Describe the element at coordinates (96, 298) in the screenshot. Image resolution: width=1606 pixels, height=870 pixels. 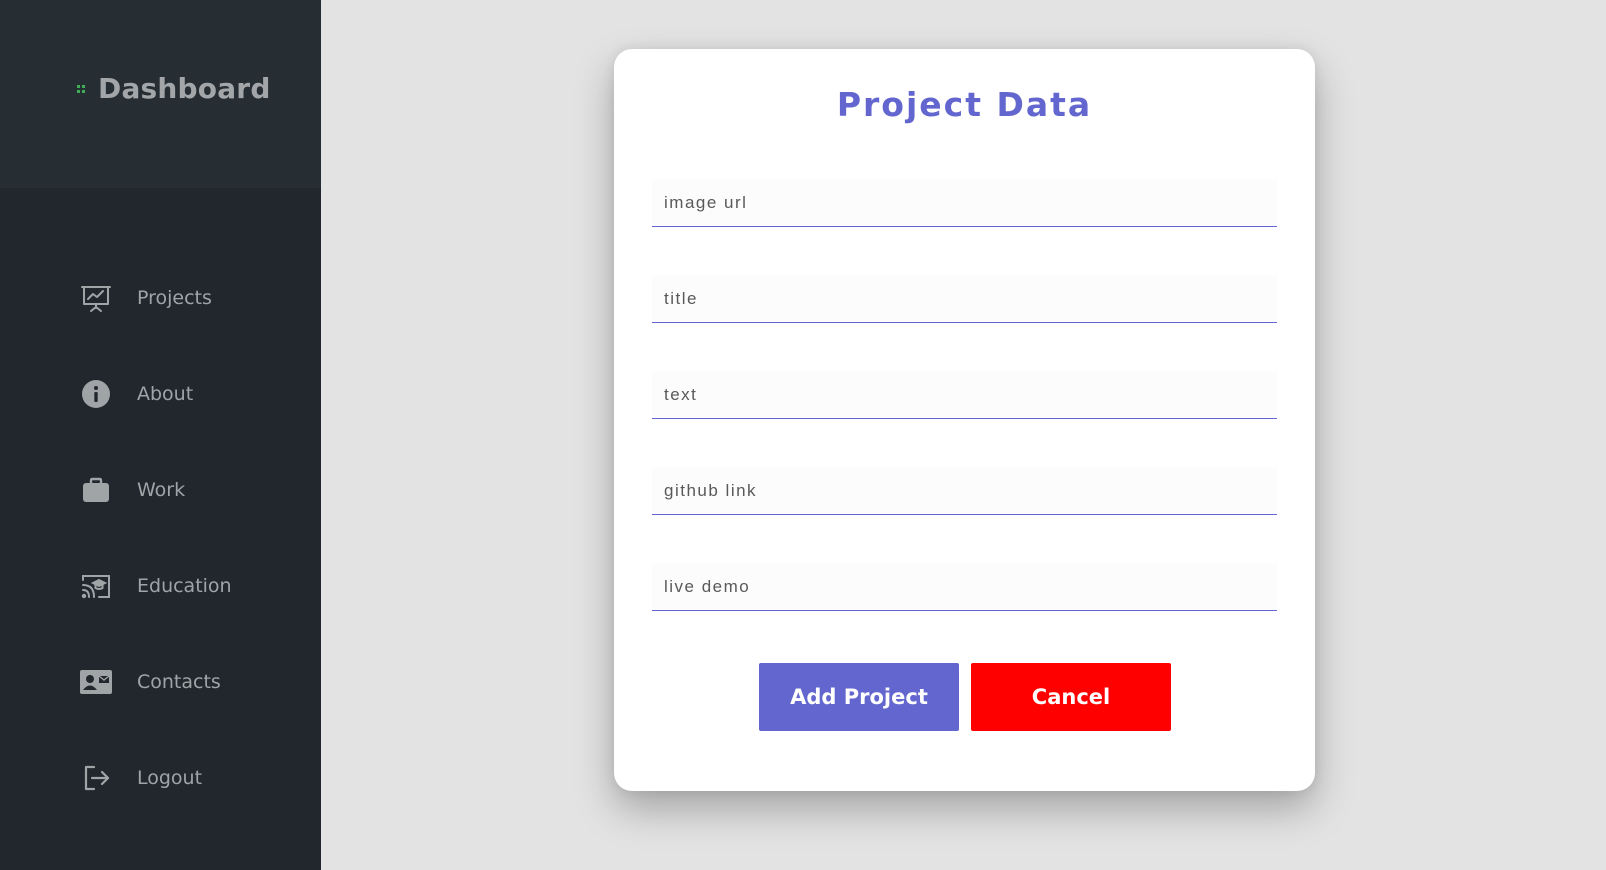
I see `presentation-chart-icon` at that location.